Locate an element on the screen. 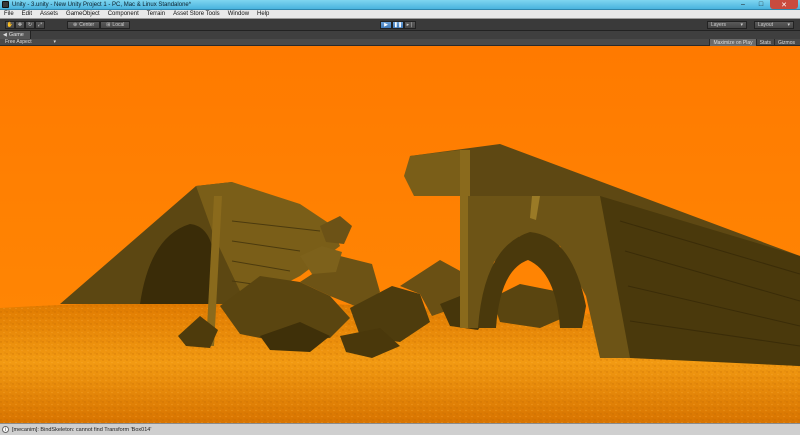  pivot-tools: ⊕ Center ⊞ Local is located at coordinates (99, 25).